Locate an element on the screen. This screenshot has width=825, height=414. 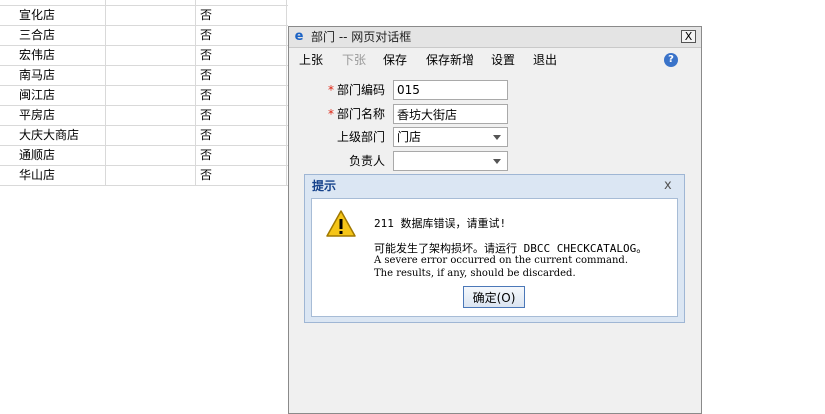
store-name-cell: 闽江店 is located at coordinates (37, 95).